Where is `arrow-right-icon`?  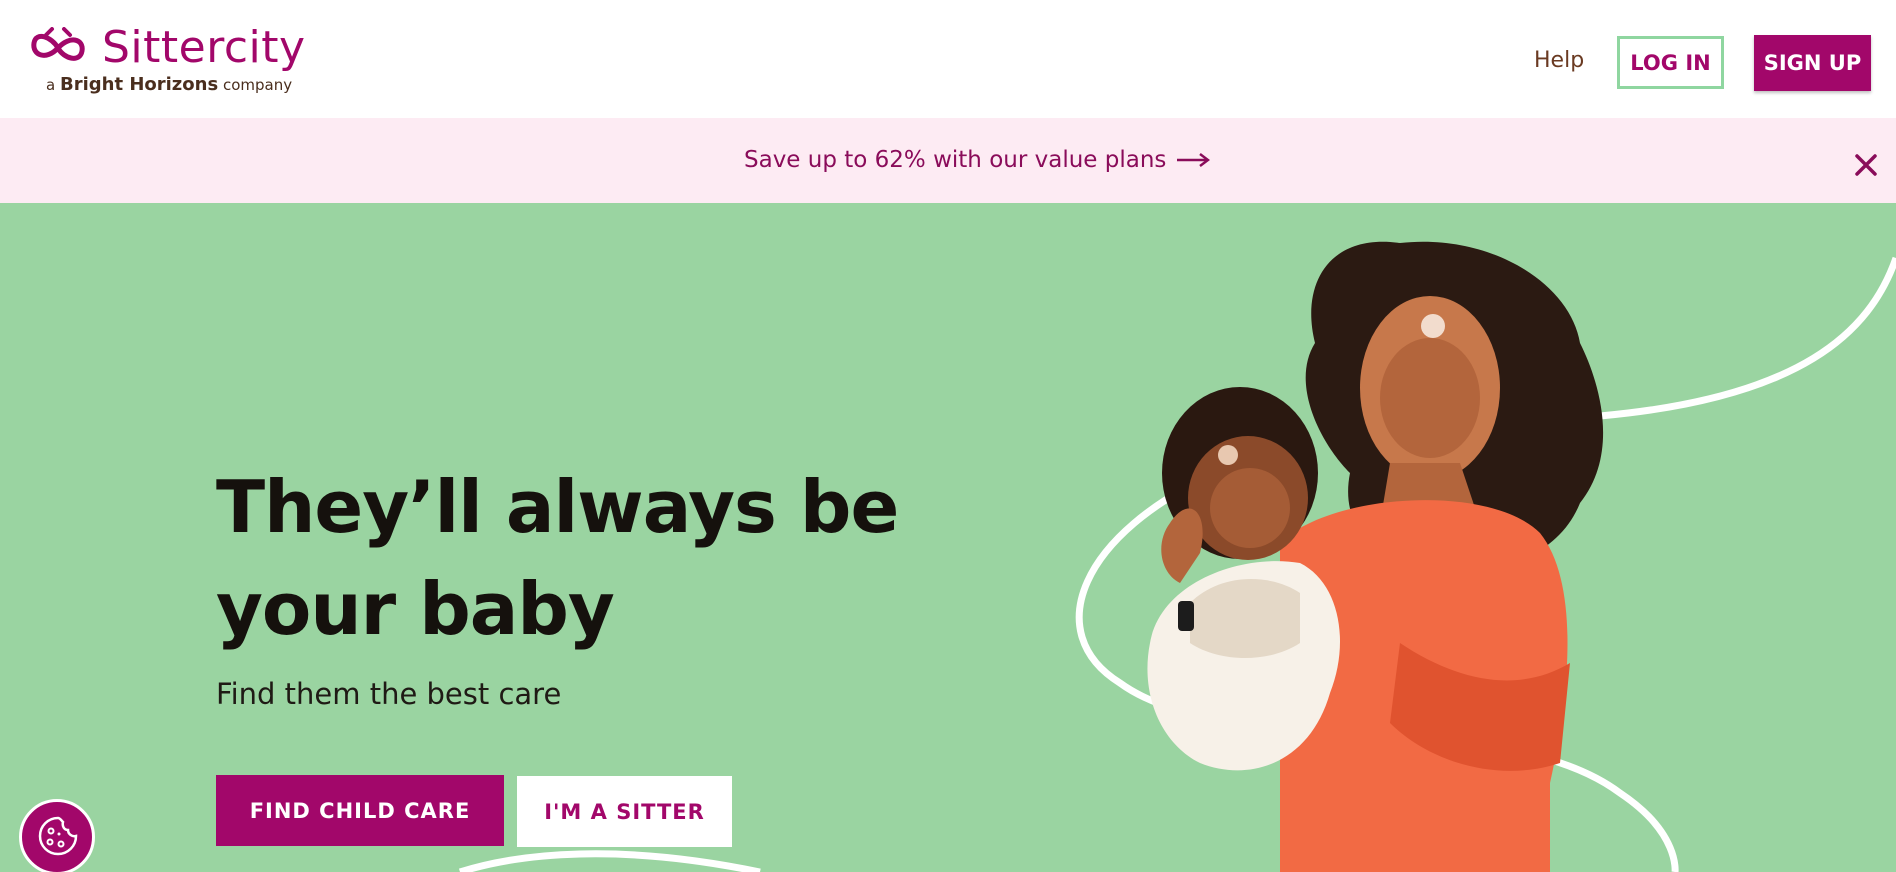
arrow-right-icon is located at coordinates (1194, 160).